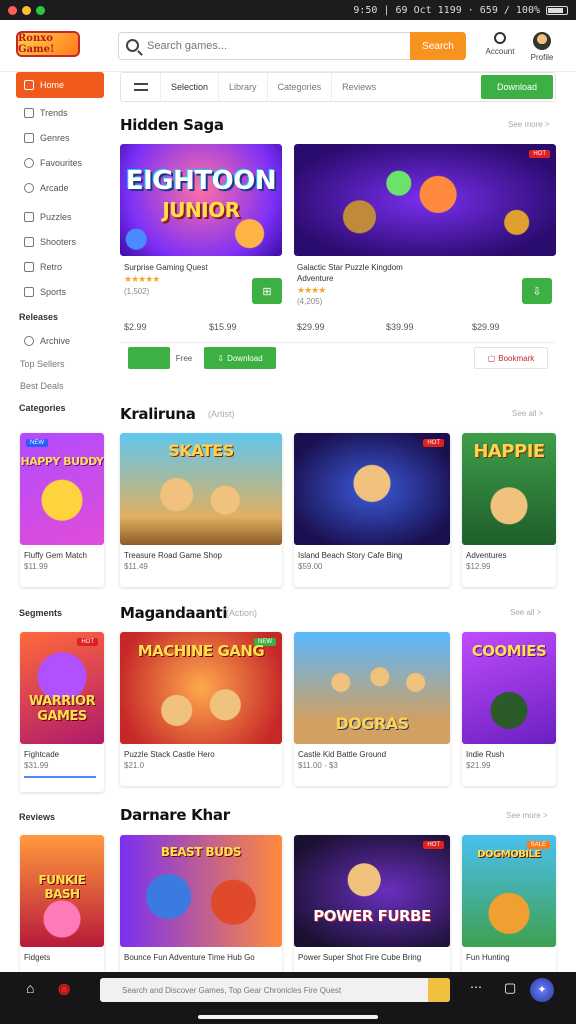 The image size is (576, 1024). What do you see at coordinates (360, 957) in the screenshot?
I see `game-title: Power Super Shot Fire Cube Bring` at bounding box center [360, 957].